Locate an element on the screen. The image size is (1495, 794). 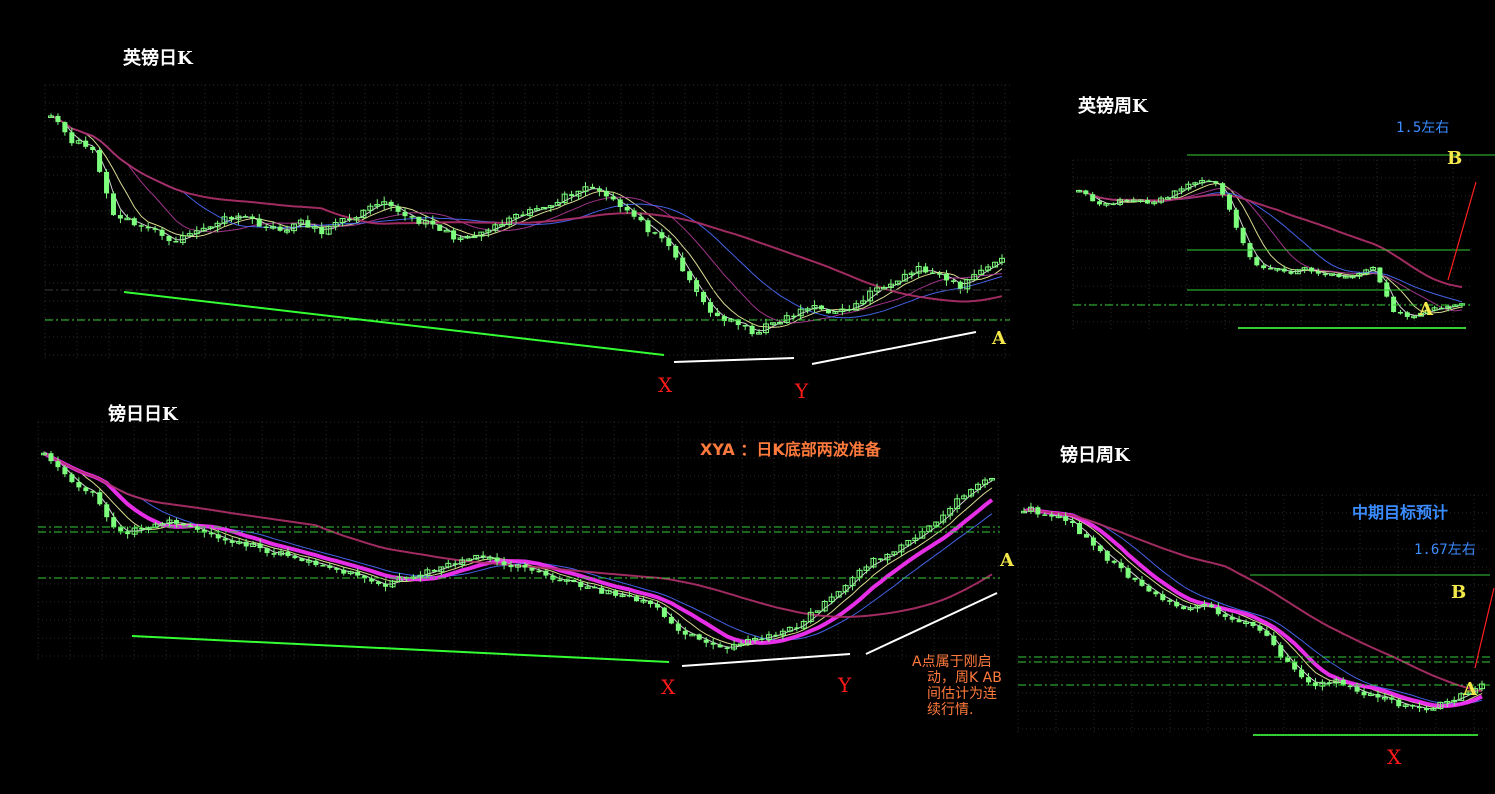
panel-title: 镑日日K is located at coordinates (143, 414).